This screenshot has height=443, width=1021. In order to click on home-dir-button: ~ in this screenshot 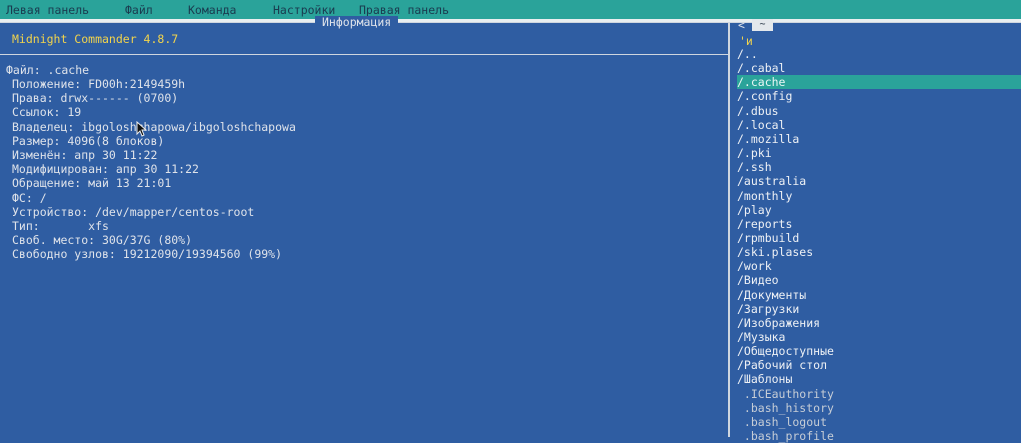, I will do `click(762, 25)`.